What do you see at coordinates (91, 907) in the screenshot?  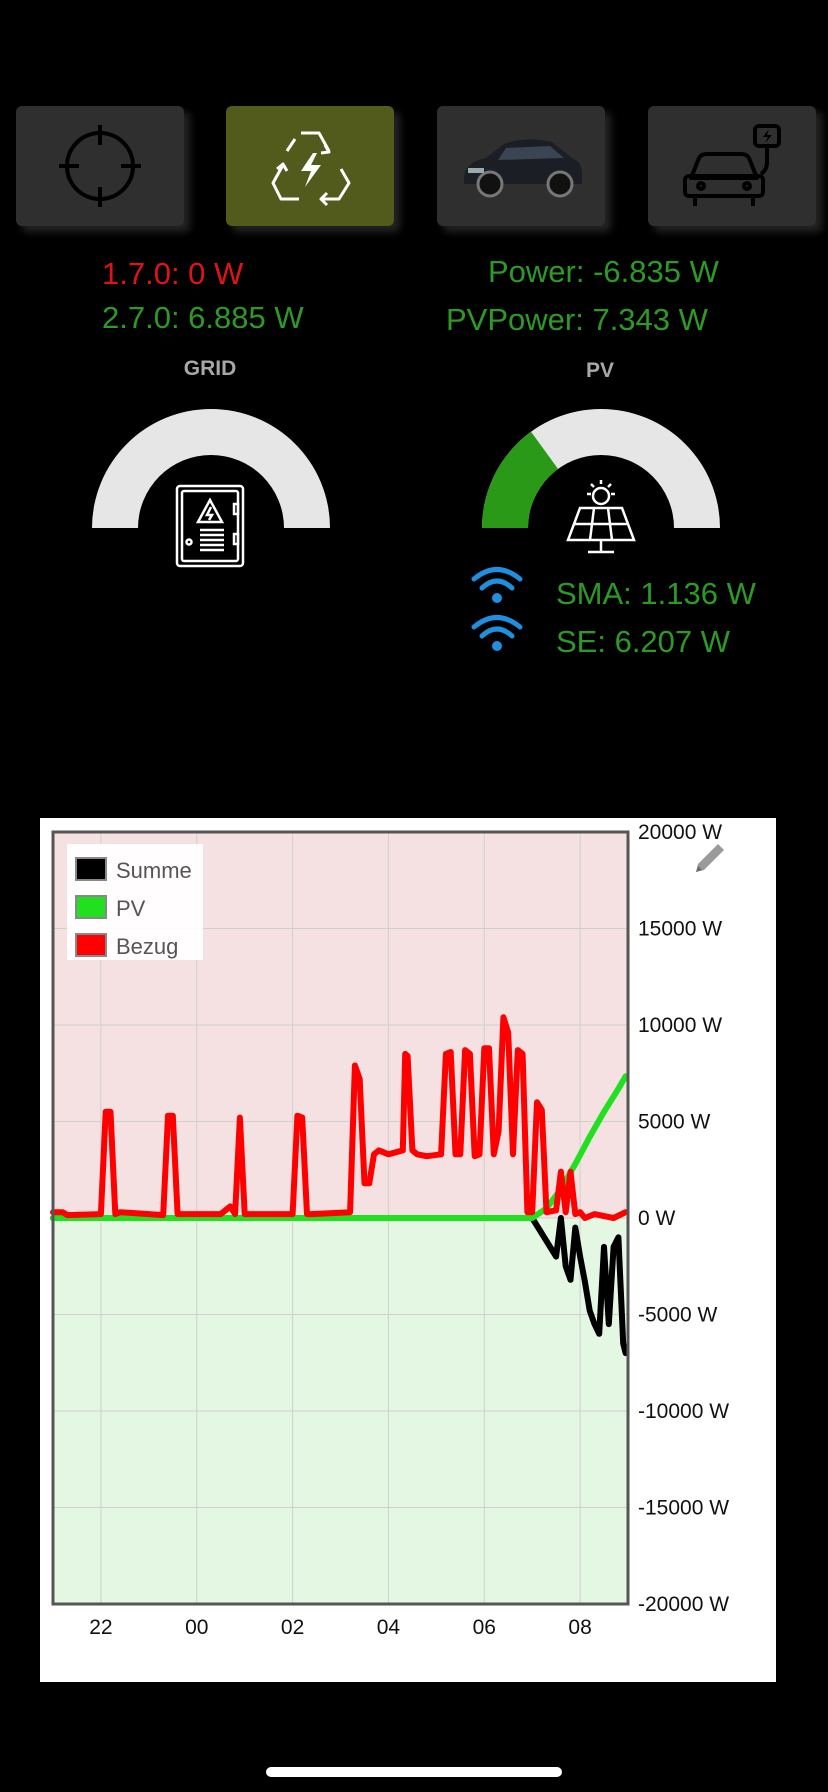 I see `legend-swatch-pv` at bounding box center [91, 907].